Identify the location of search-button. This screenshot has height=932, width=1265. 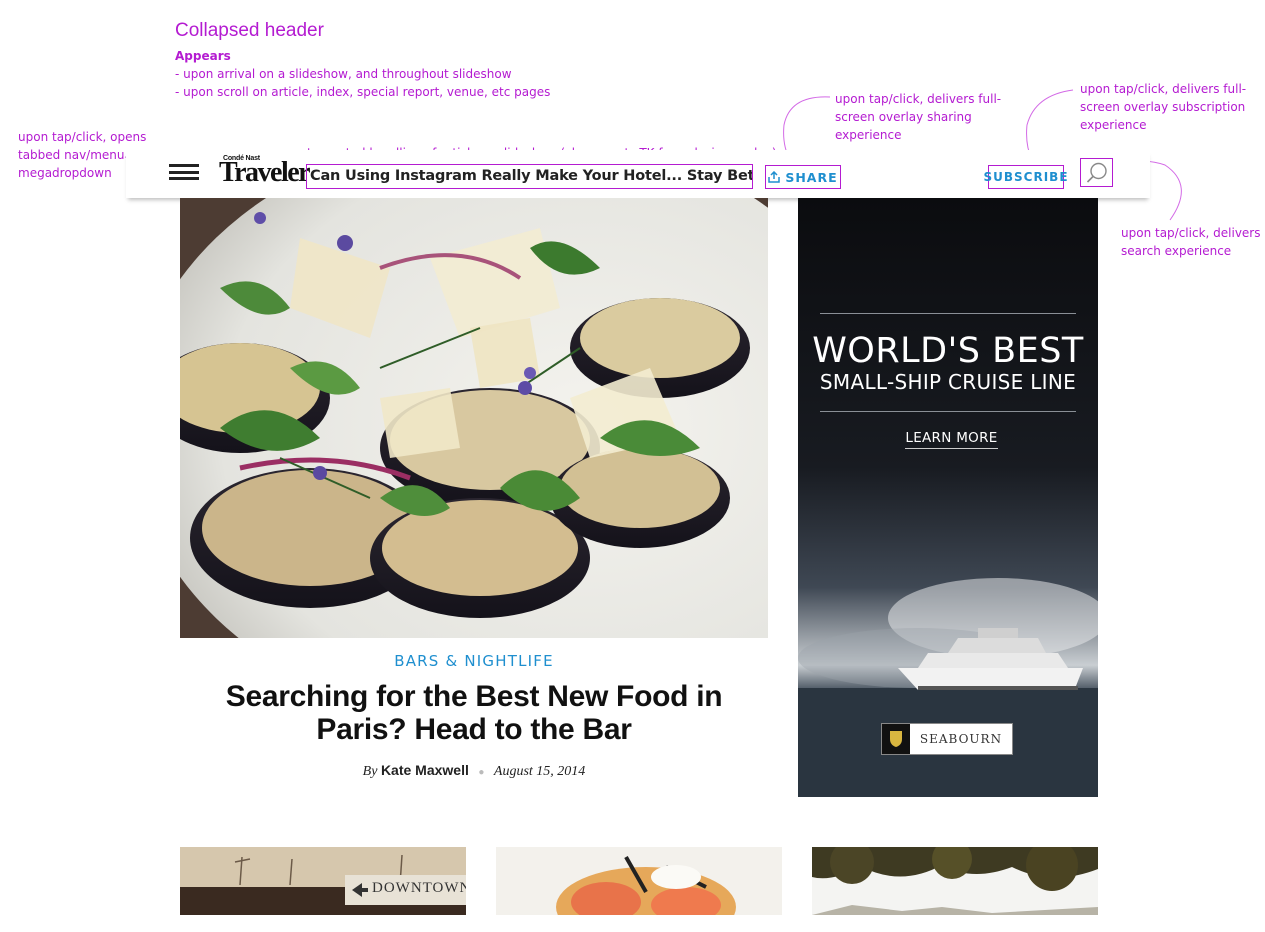
(1096, 172).